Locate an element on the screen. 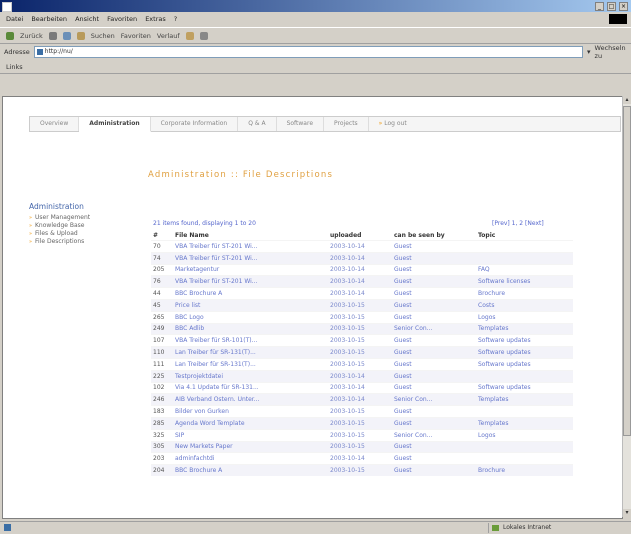 The width and height of the screenshot is (631, 534). sidebar-item-user-management: User Management is located at coordinates (84, 218).